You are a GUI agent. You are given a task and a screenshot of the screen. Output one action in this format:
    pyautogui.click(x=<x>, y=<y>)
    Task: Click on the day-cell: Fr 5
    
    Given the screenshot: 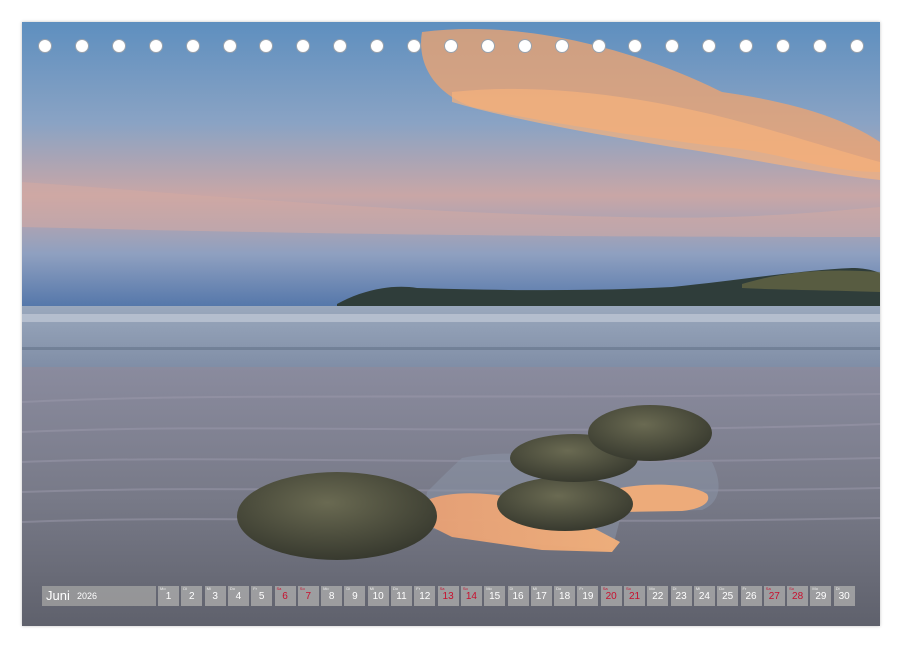 What is the action you would take?
    pyautogui.click(x=262, y=596)
    